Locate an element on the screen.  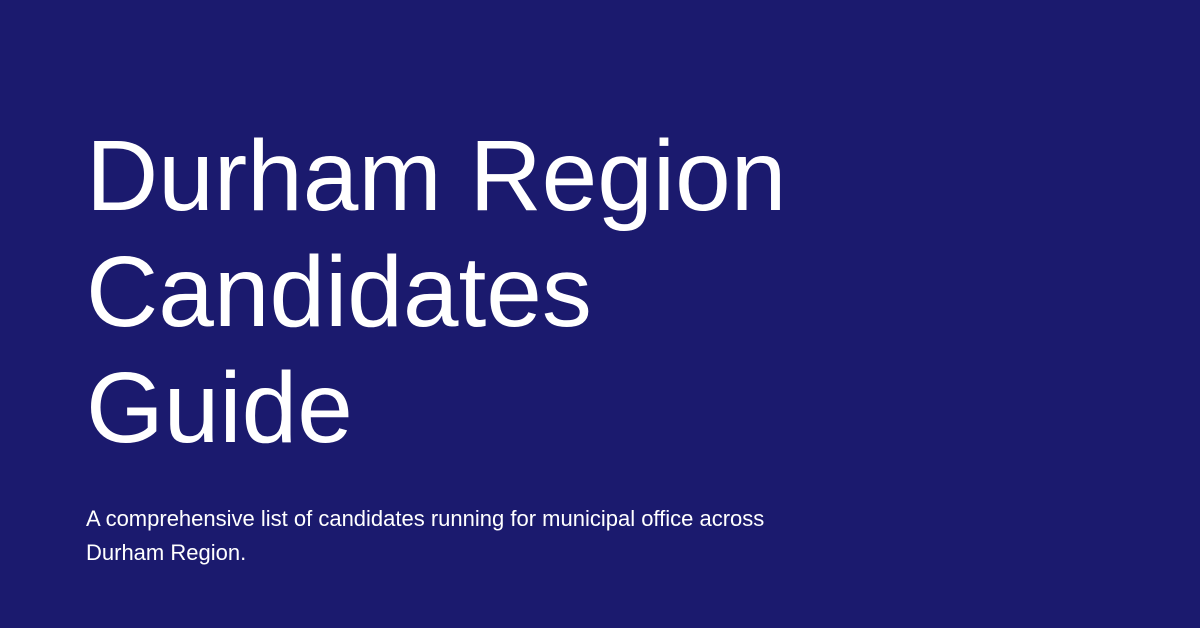
title-line-1: Durham Region is located at coordinates (436, 176).